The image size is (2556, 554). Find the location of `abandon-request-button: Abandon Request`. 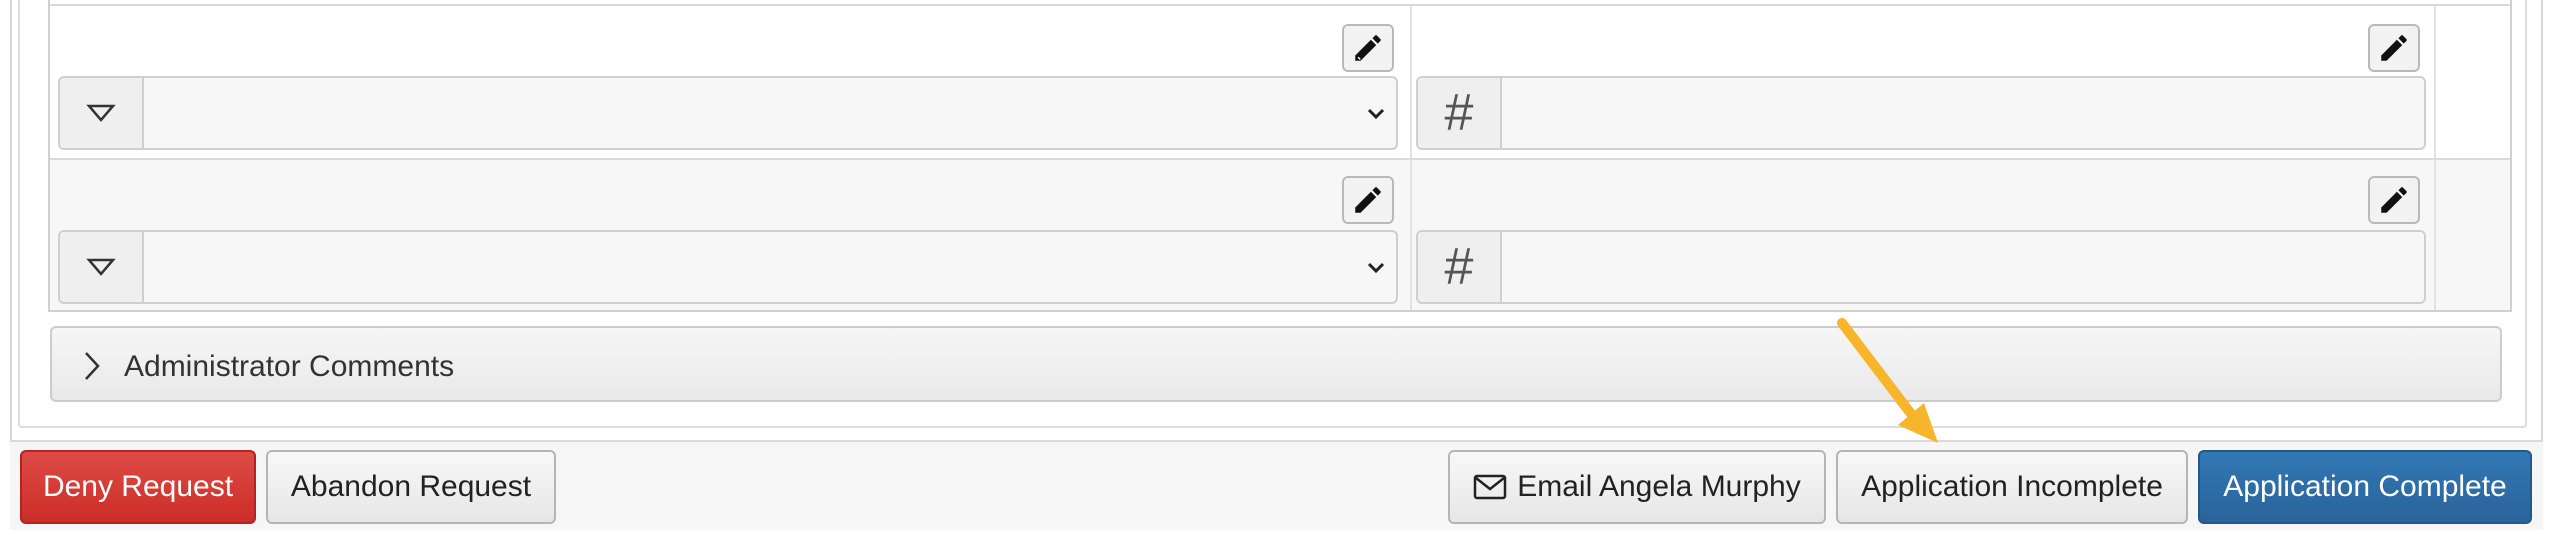

abandon-request-button: Abandon Request is located at coordinates (411, 487).